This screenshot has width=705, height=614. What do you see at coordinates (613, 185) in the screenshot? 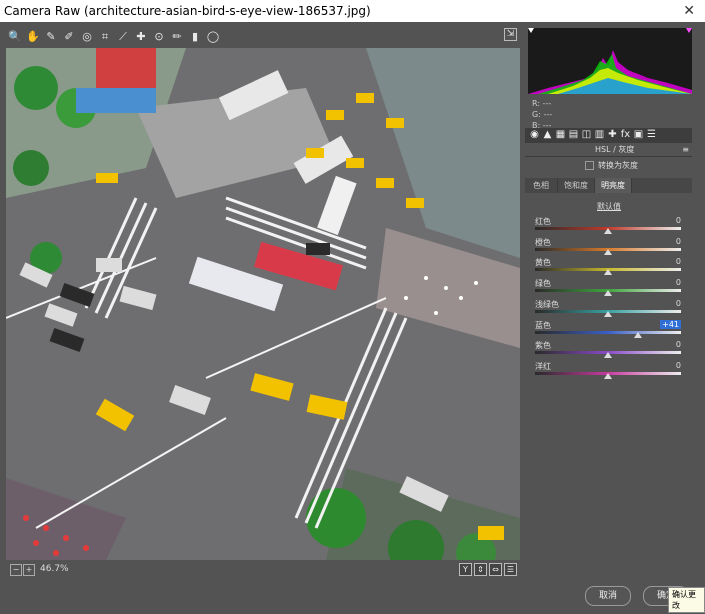
I see `tab-luminance: 明亮度` at bounding box center [613, 185].